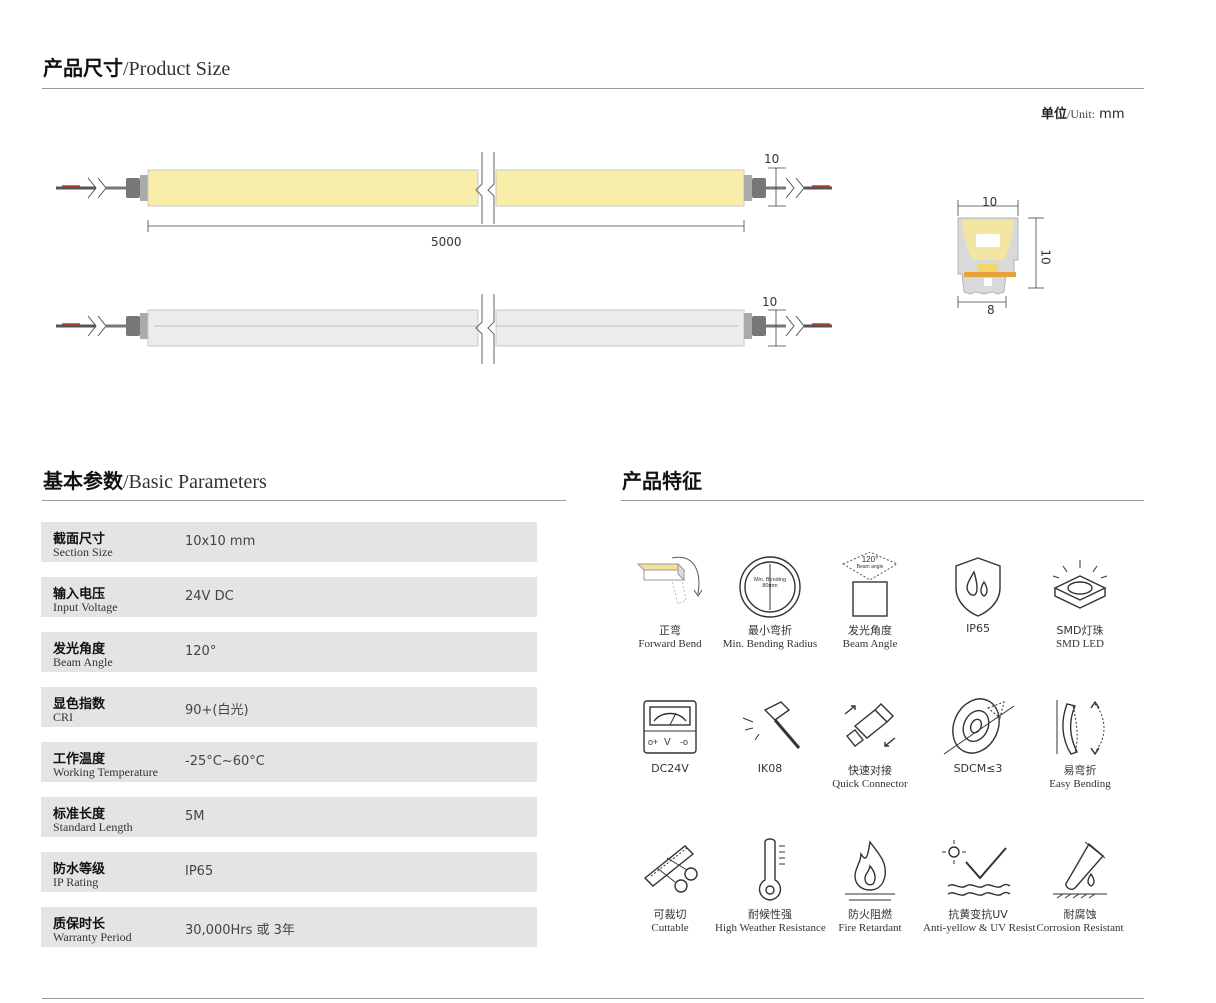  I want to click on strip-unlit-drawing, so click(444, 329).